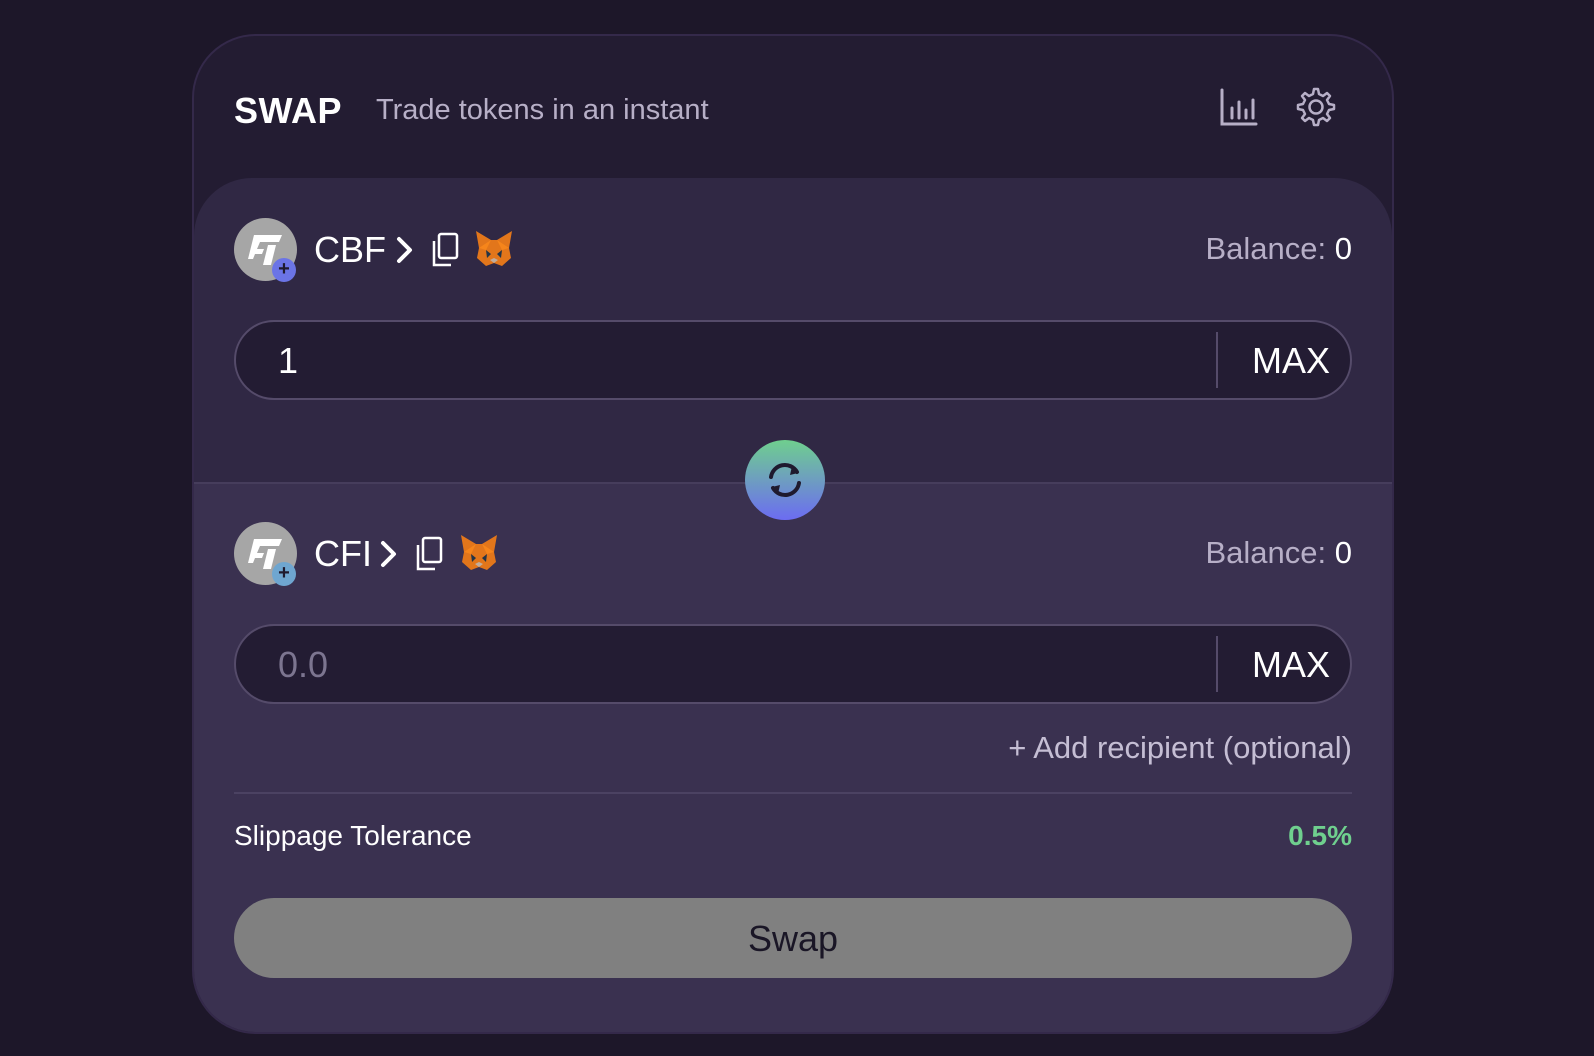 The width and height of the screenshot is (1594, 1056). I want to click on page-subtitle: Trade tokens in an instant, so click(542, 110).